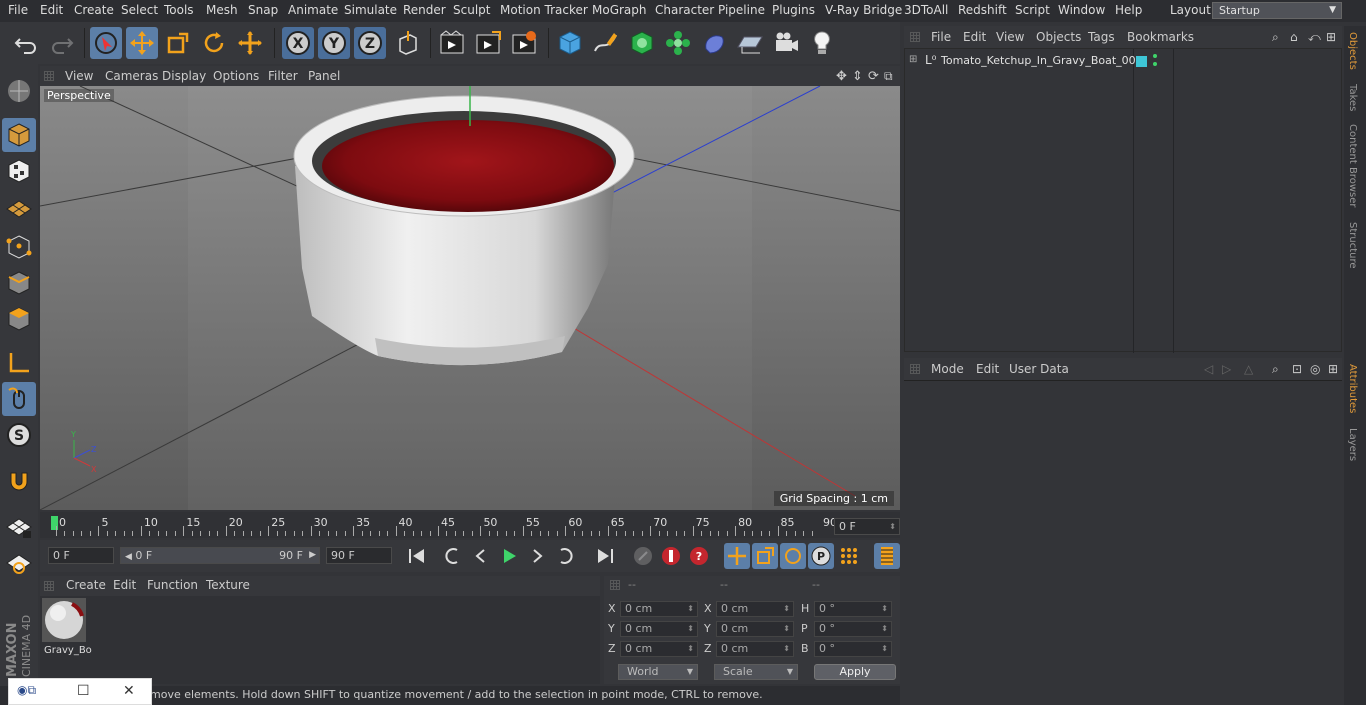  I want to click on current-frame-field: 0 F ⬍, so click(867, 526).